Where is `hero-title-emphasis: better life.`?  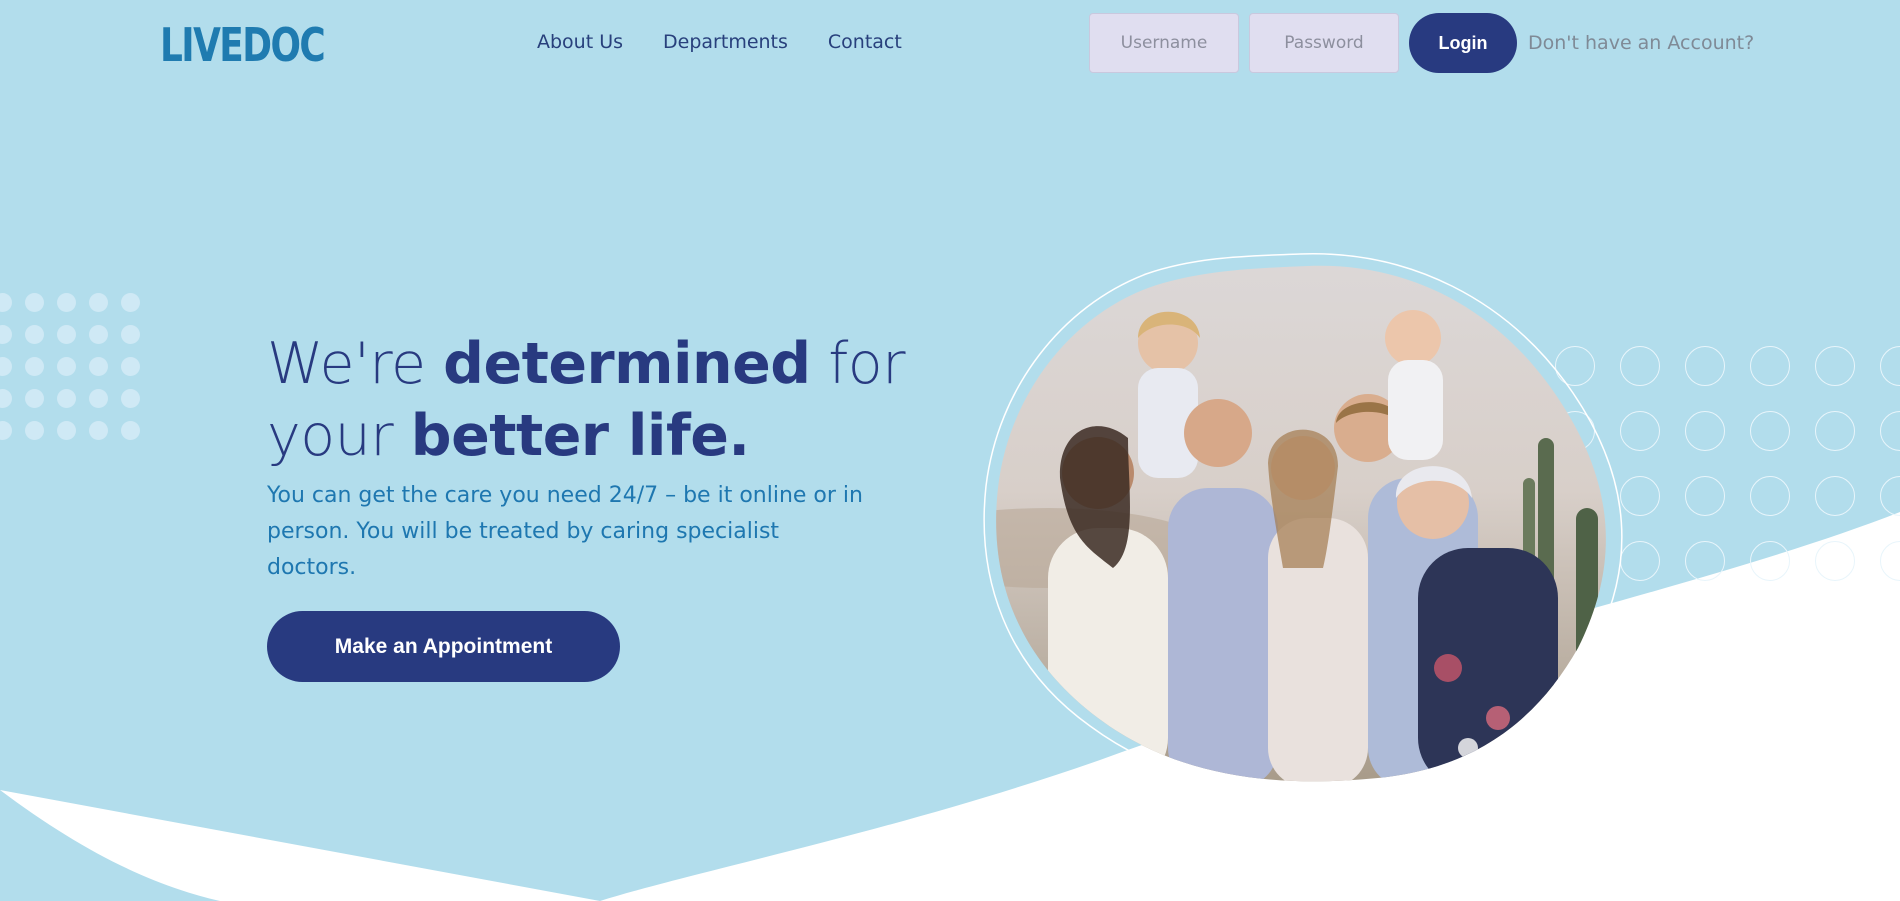 hero-title-emphasis: better life. is located at coordinates (580, 436).